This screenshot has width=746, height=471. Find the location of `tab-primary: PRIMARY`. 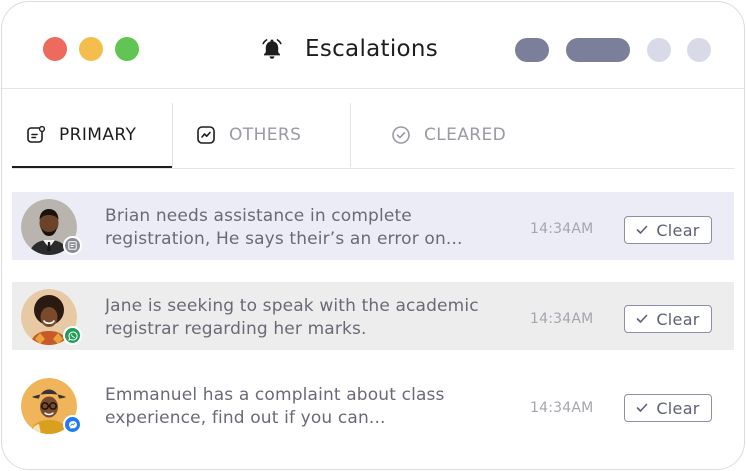

tab-primary: PRIMARY is located at coordinates (92, 135).